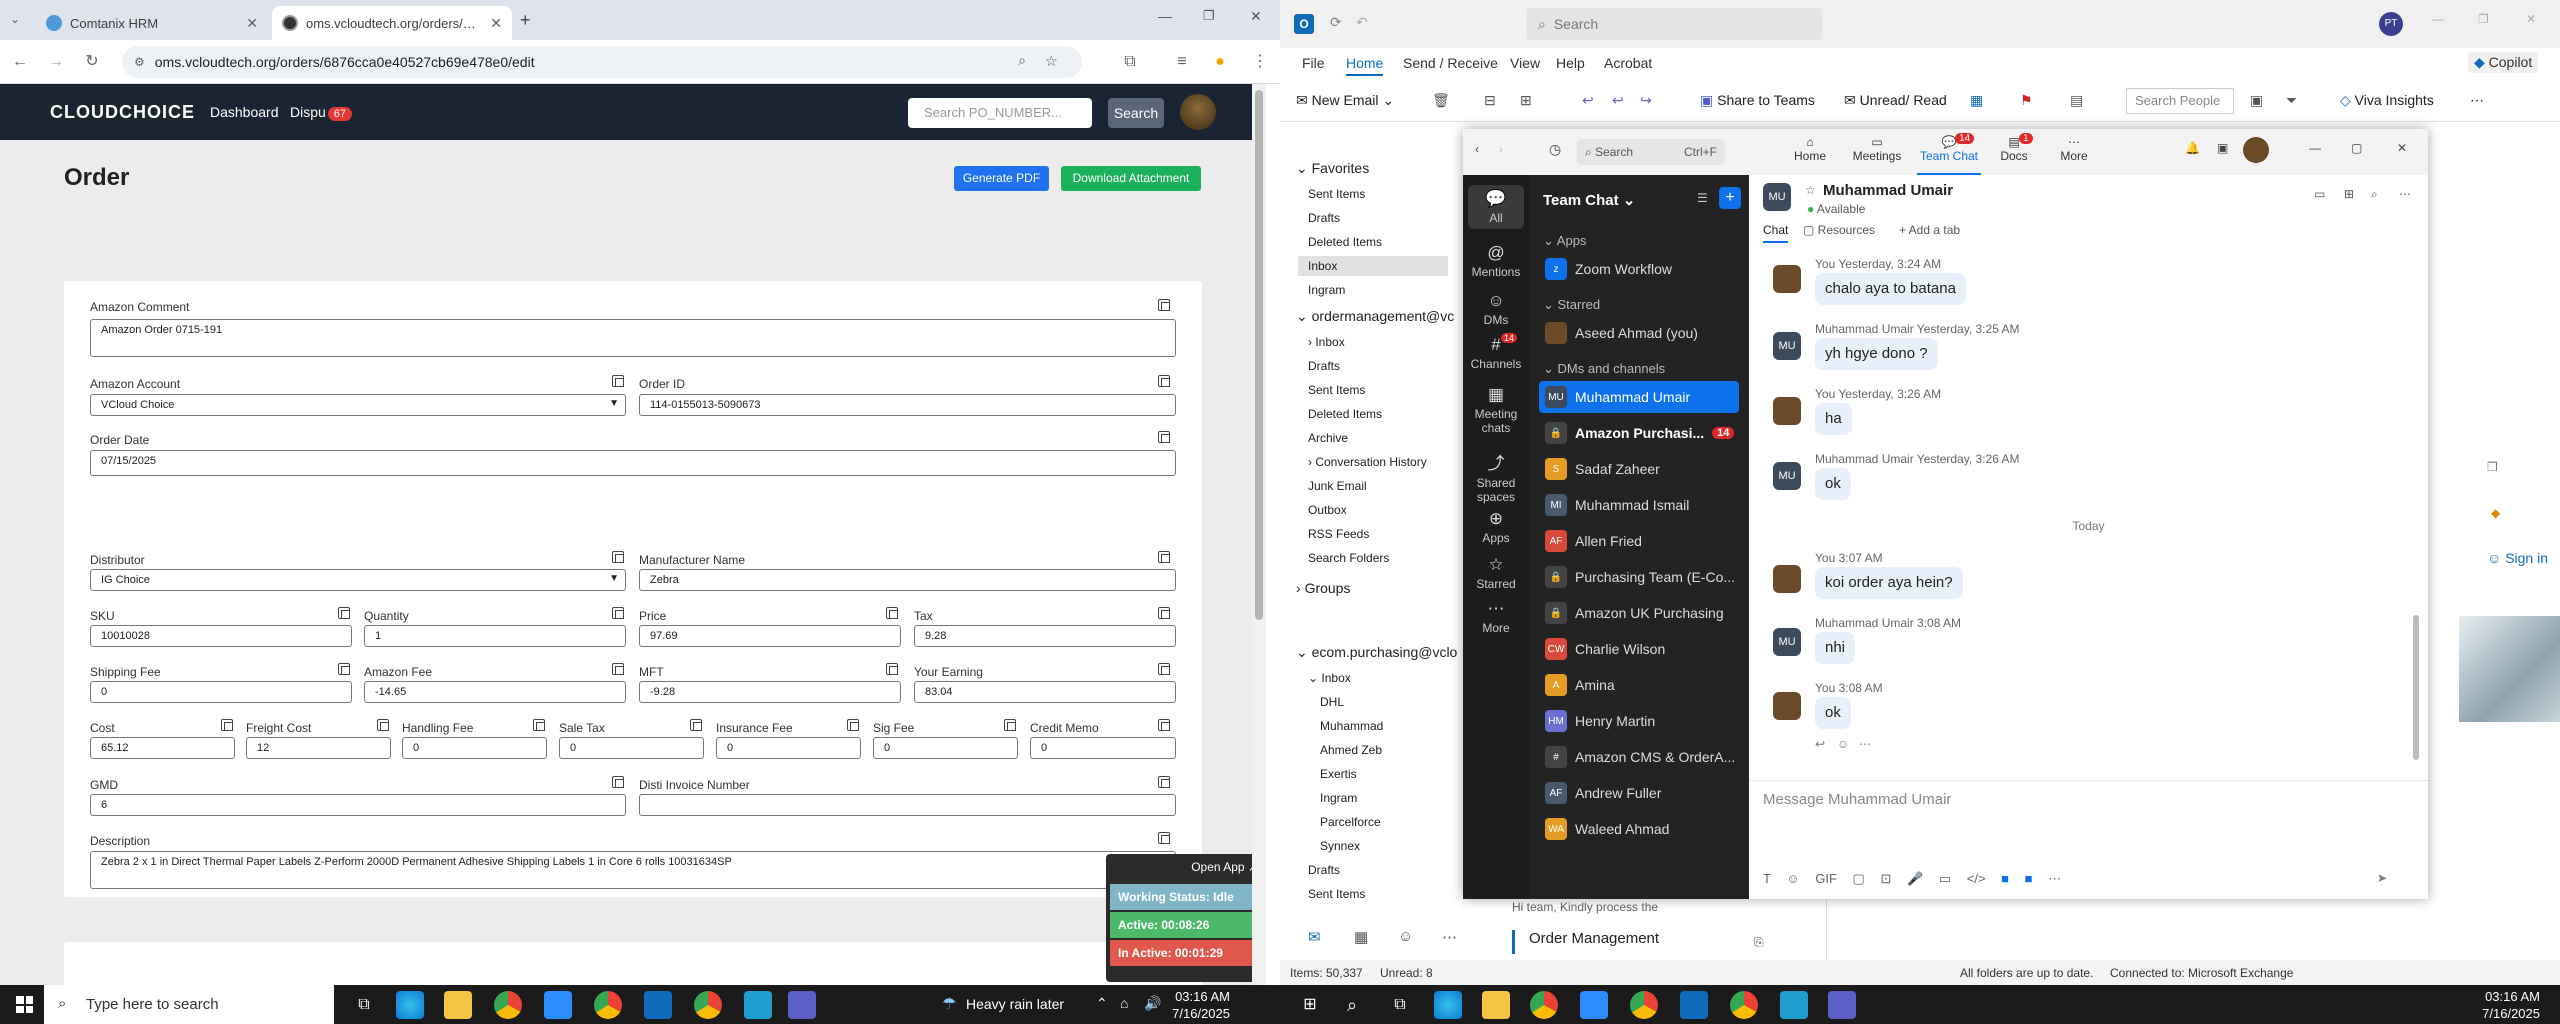  I want to click on code-icon: </>, so click(1976, 878).